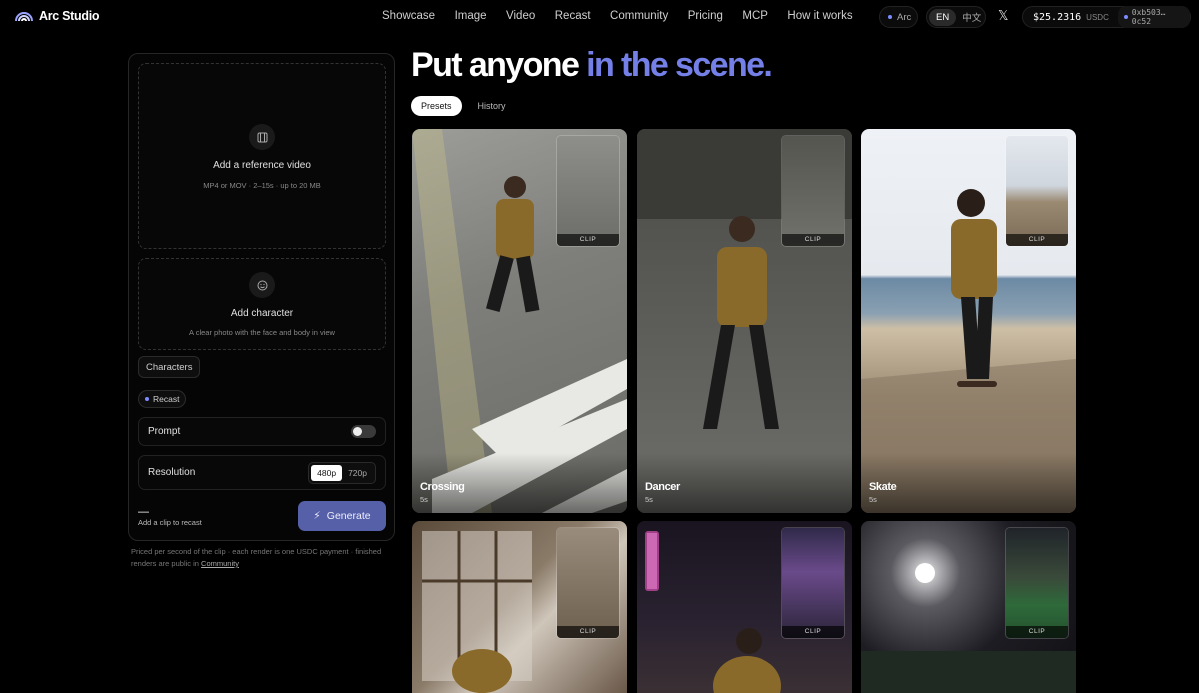 This screenshot has width=1199, height=693. I want to click on headline-part-b: in the scene., so click(679, 65).